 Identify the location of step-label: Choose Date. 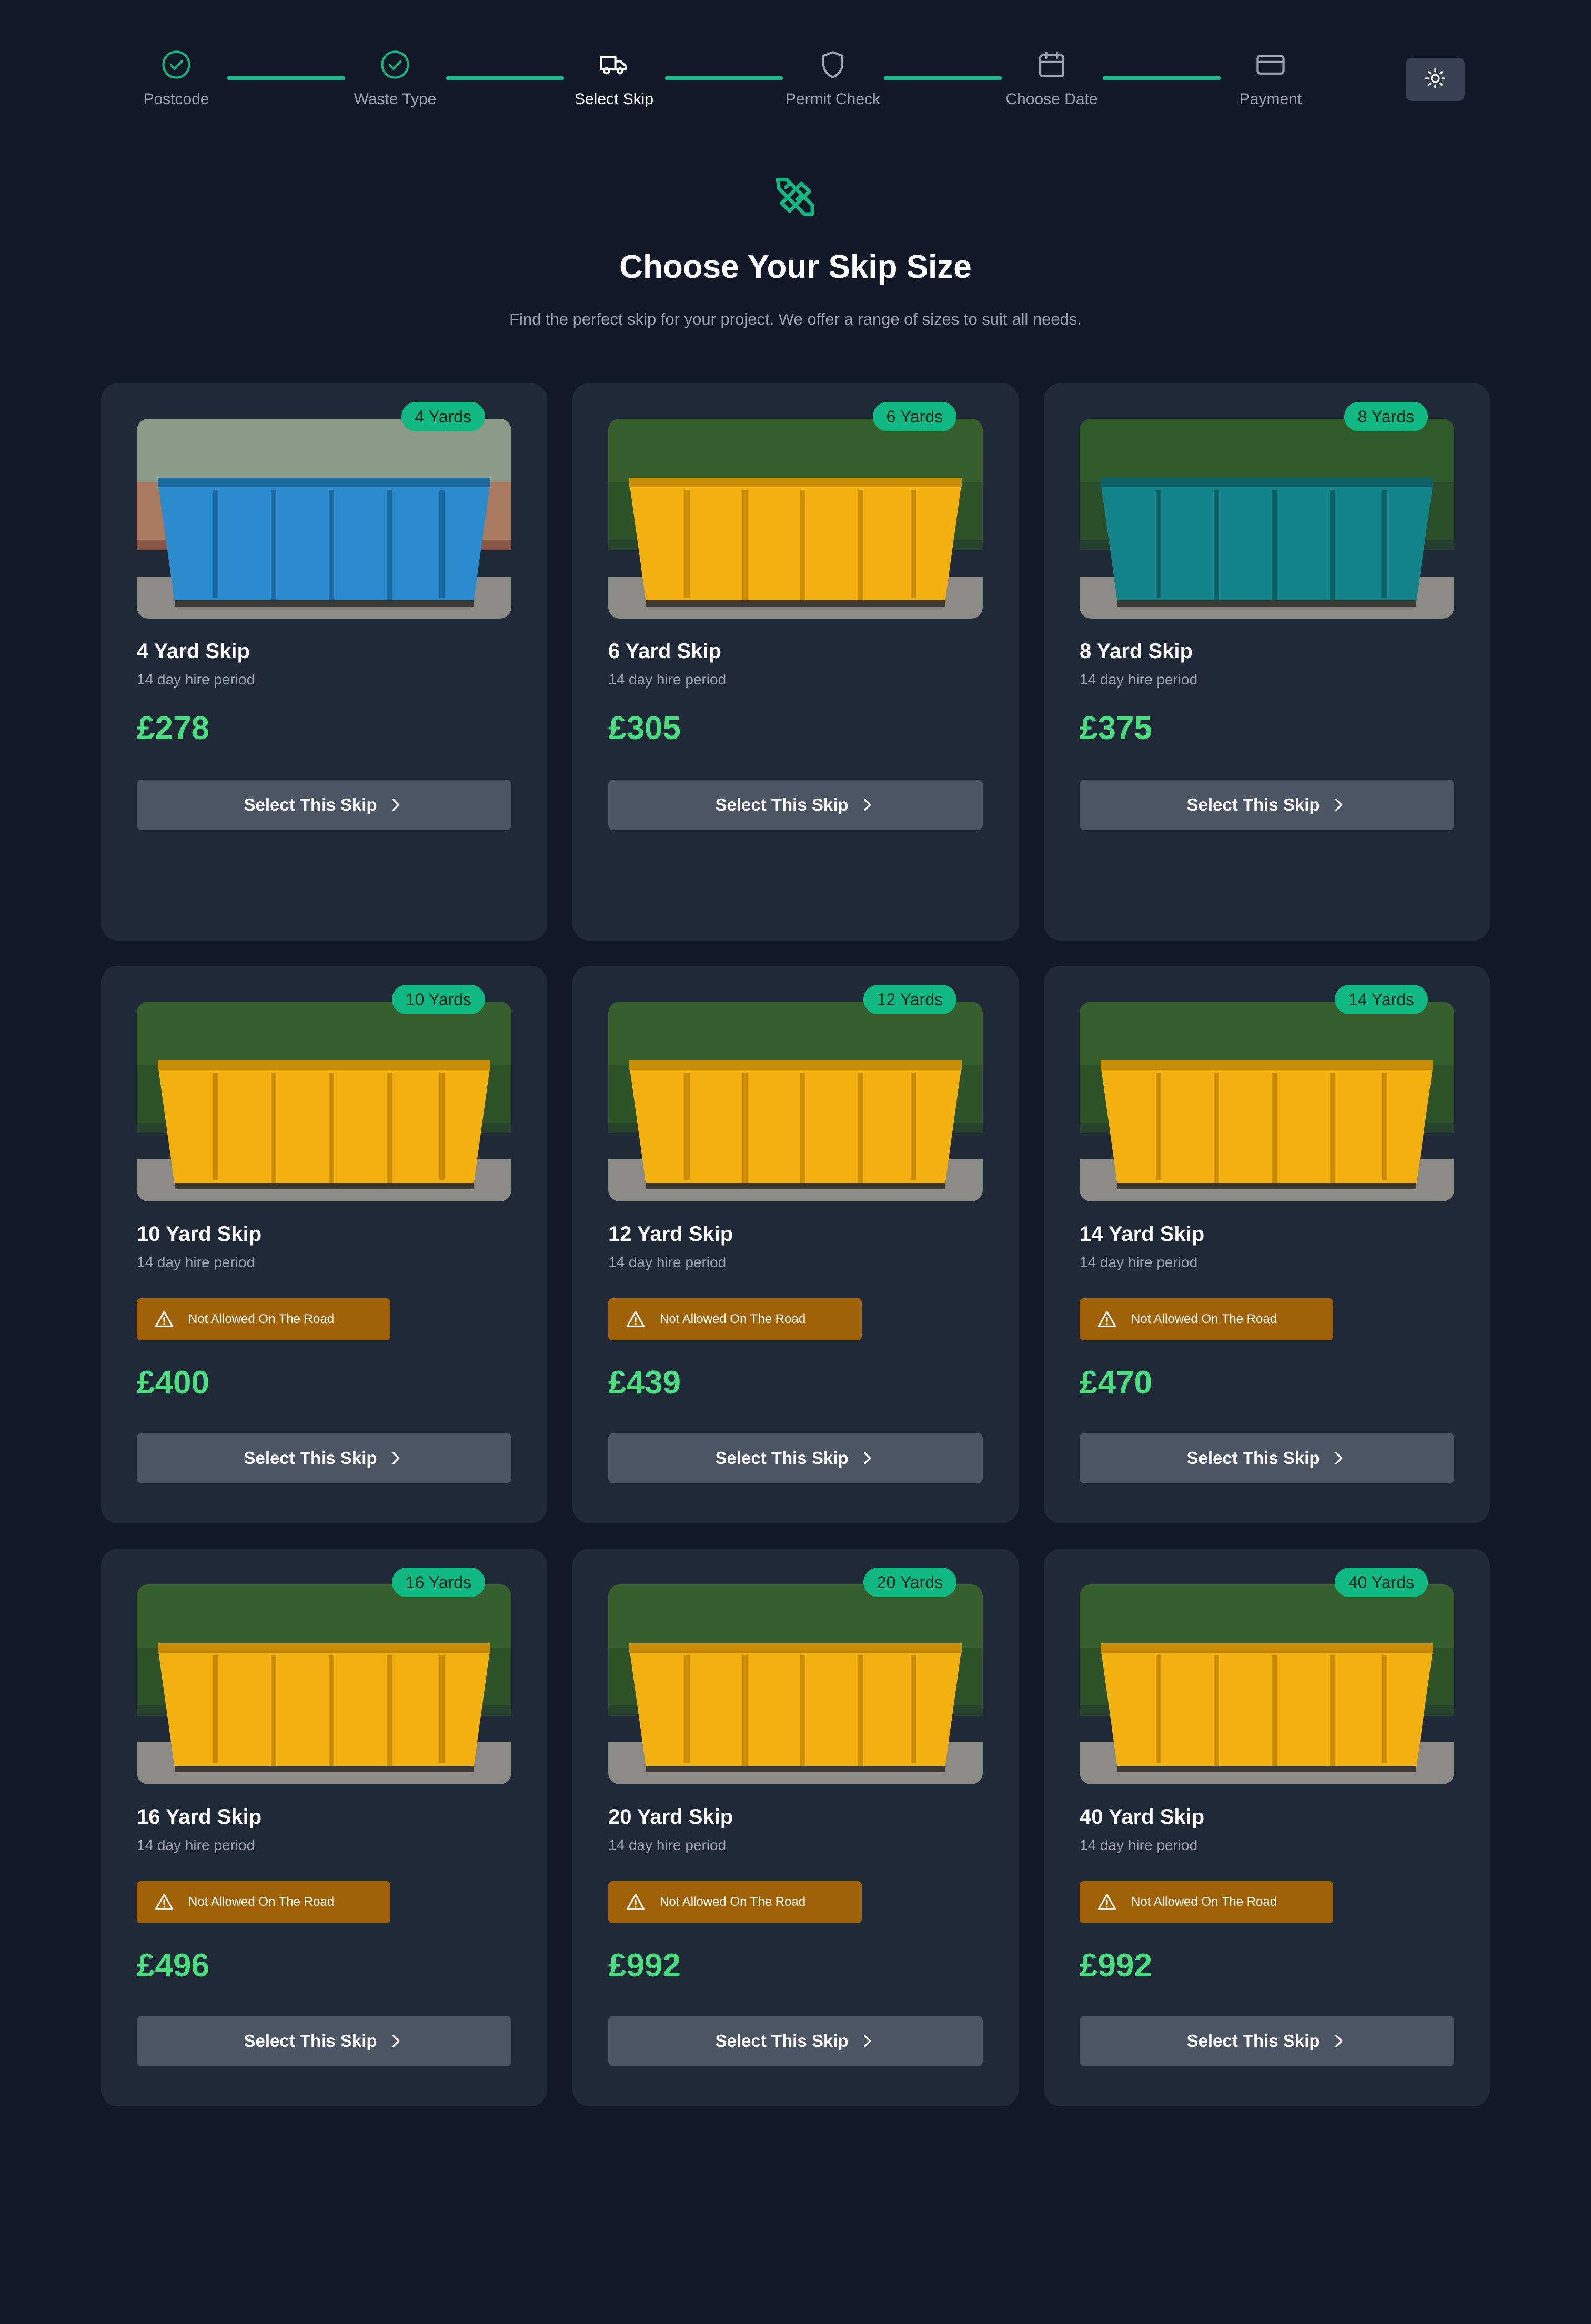
(1051, 99).